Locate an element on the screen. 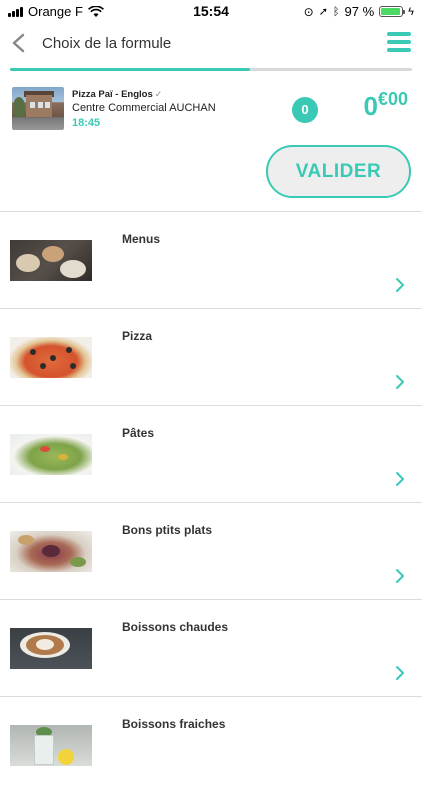 This screenshot has width=422, height=793. category-boissons-fraiches: Boissons fraiches is located at coordinates (211, 744).